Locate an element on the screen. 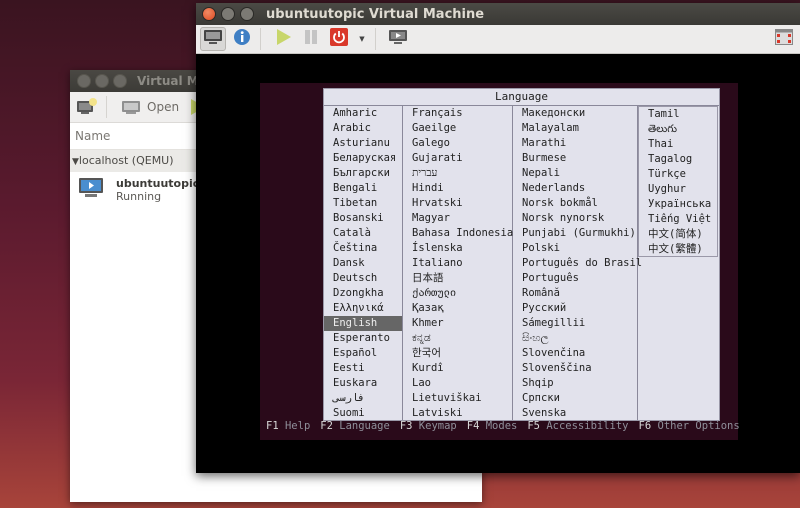 This screenshot has width=800, height=508. language-option: Català is located at coordinates (363, 233).